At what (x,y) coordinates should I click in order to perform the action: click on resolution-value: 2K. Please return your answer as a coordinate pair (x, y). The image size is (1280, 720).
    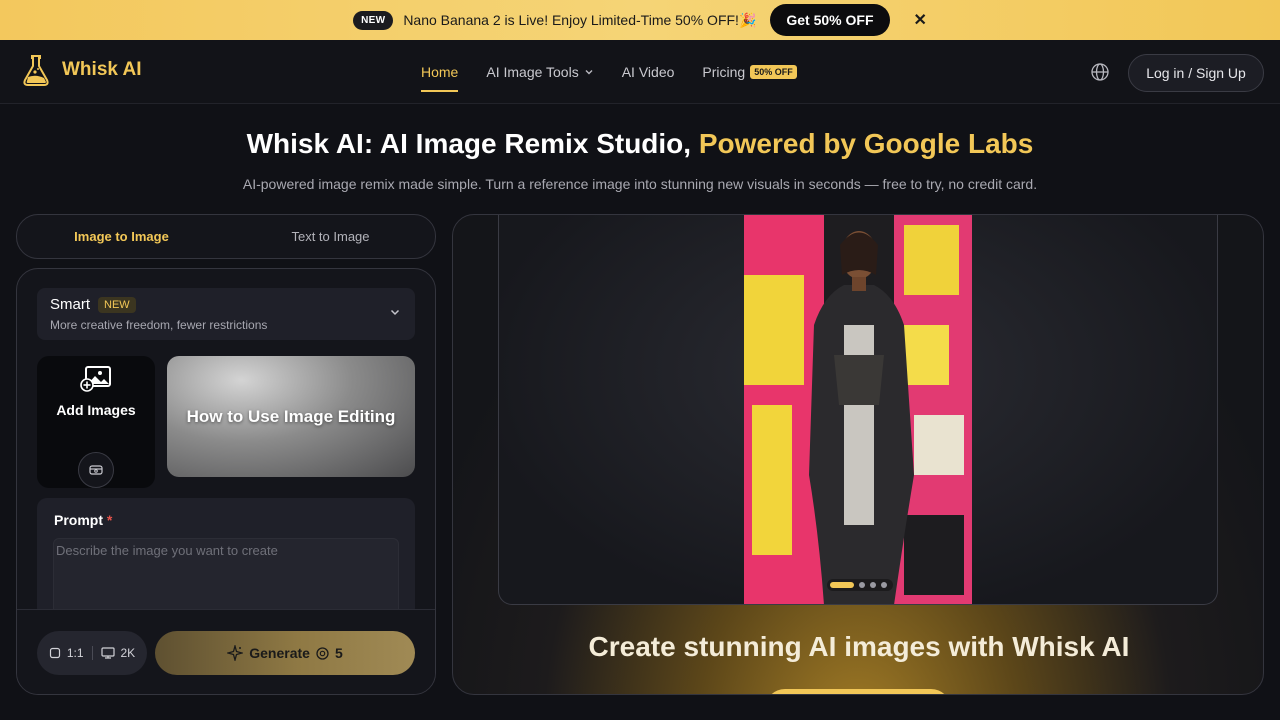
    Looking at the image, I should click on (128, 653).